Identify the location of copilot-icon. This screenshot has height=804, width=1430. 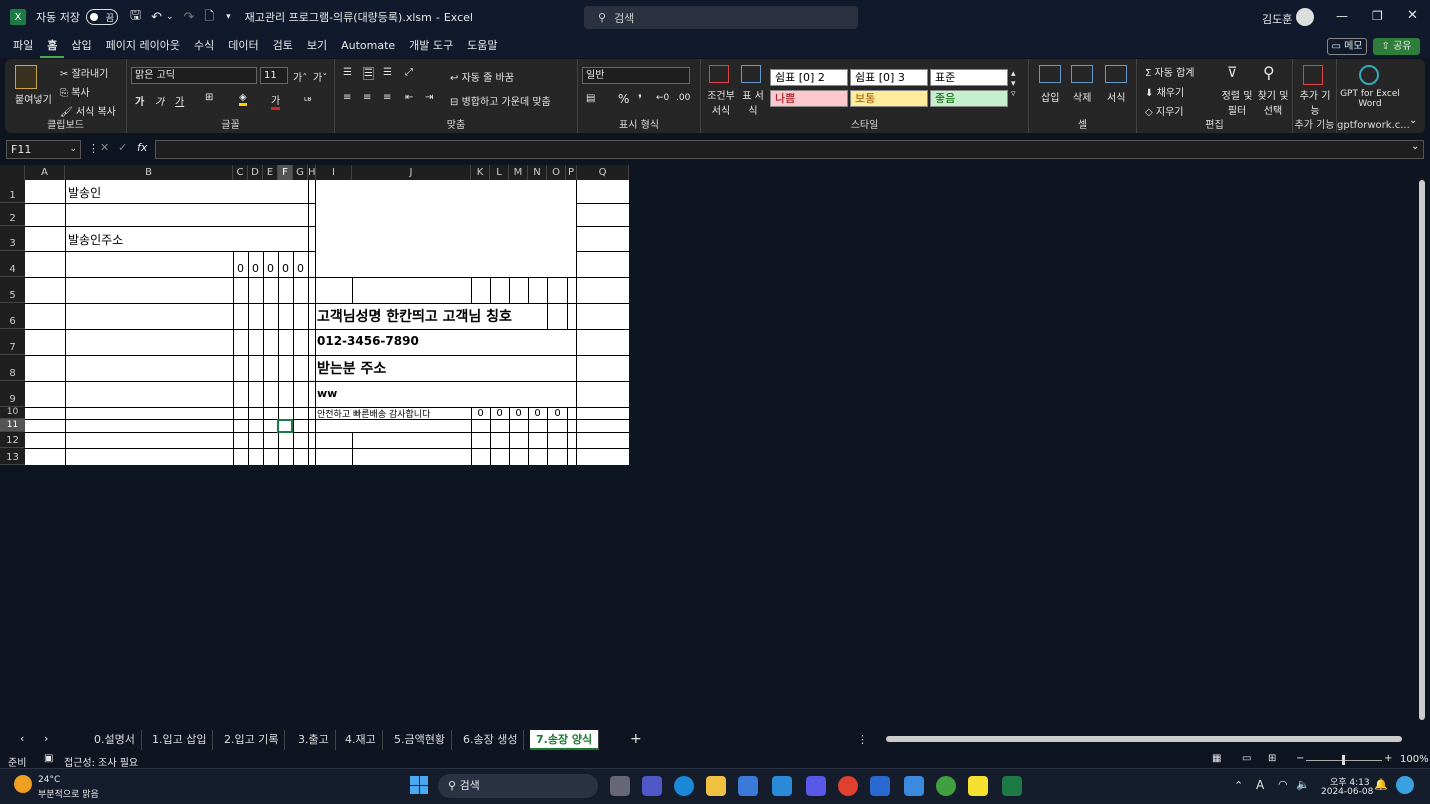
(1405, 785).